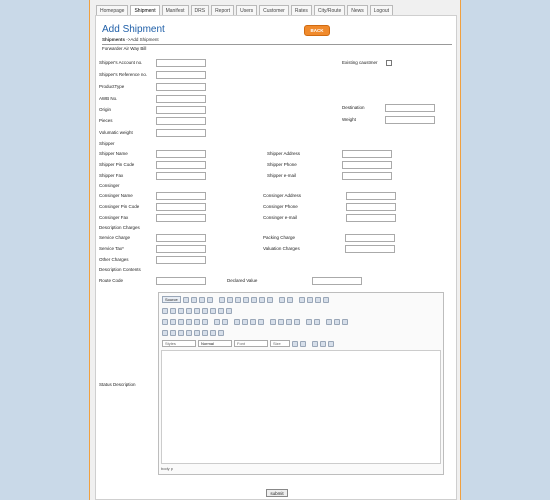  What do you see at coordinates (245, 321) in the screenshot?
I see `indent-icon` at bounding box center [245, 321].